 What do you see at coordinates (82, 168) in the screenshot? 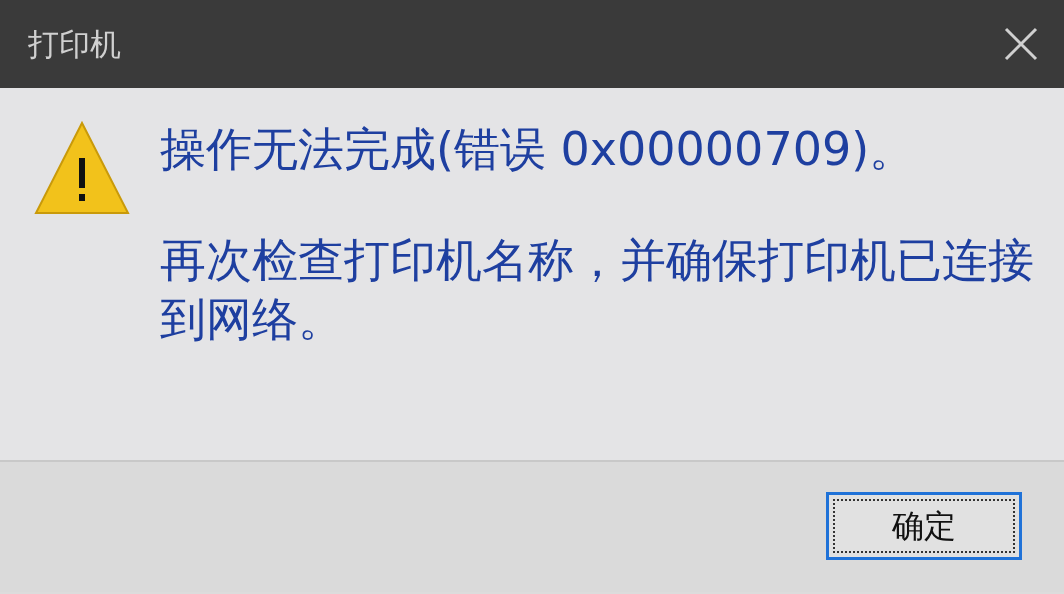
I see `warning-icon` at bounding box center [82, 168].